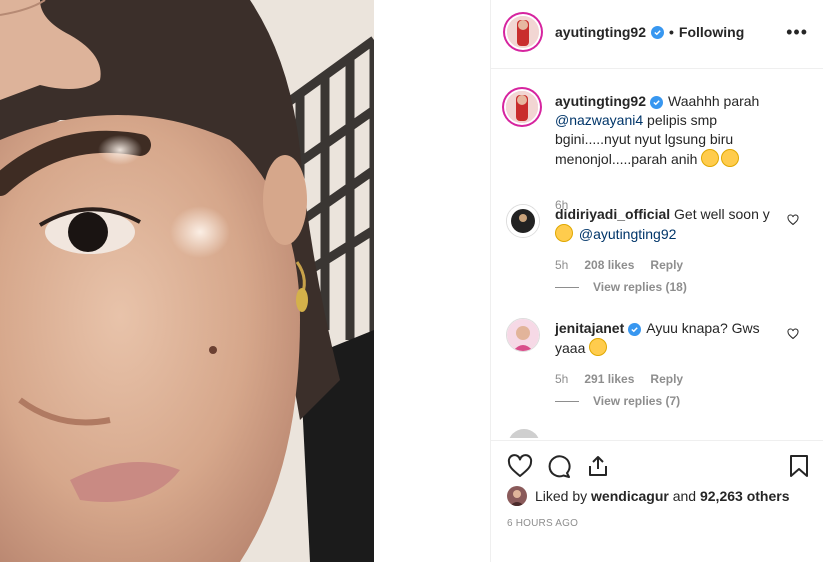  What do you see at coordinates (609, 265) in the screenshot?
I see `comment-likes: 208 likes` at bounding box center [609, 265].